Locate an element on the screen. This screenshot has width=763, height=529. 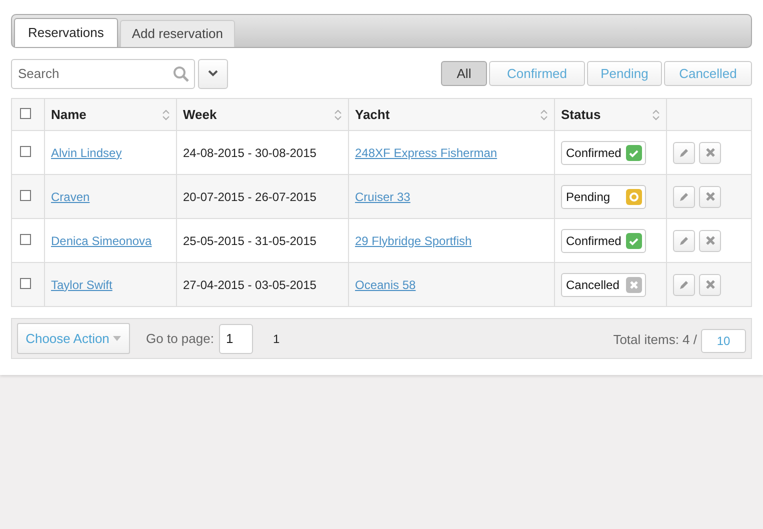
column-header: Yacht is located at coordinates (372, 114).